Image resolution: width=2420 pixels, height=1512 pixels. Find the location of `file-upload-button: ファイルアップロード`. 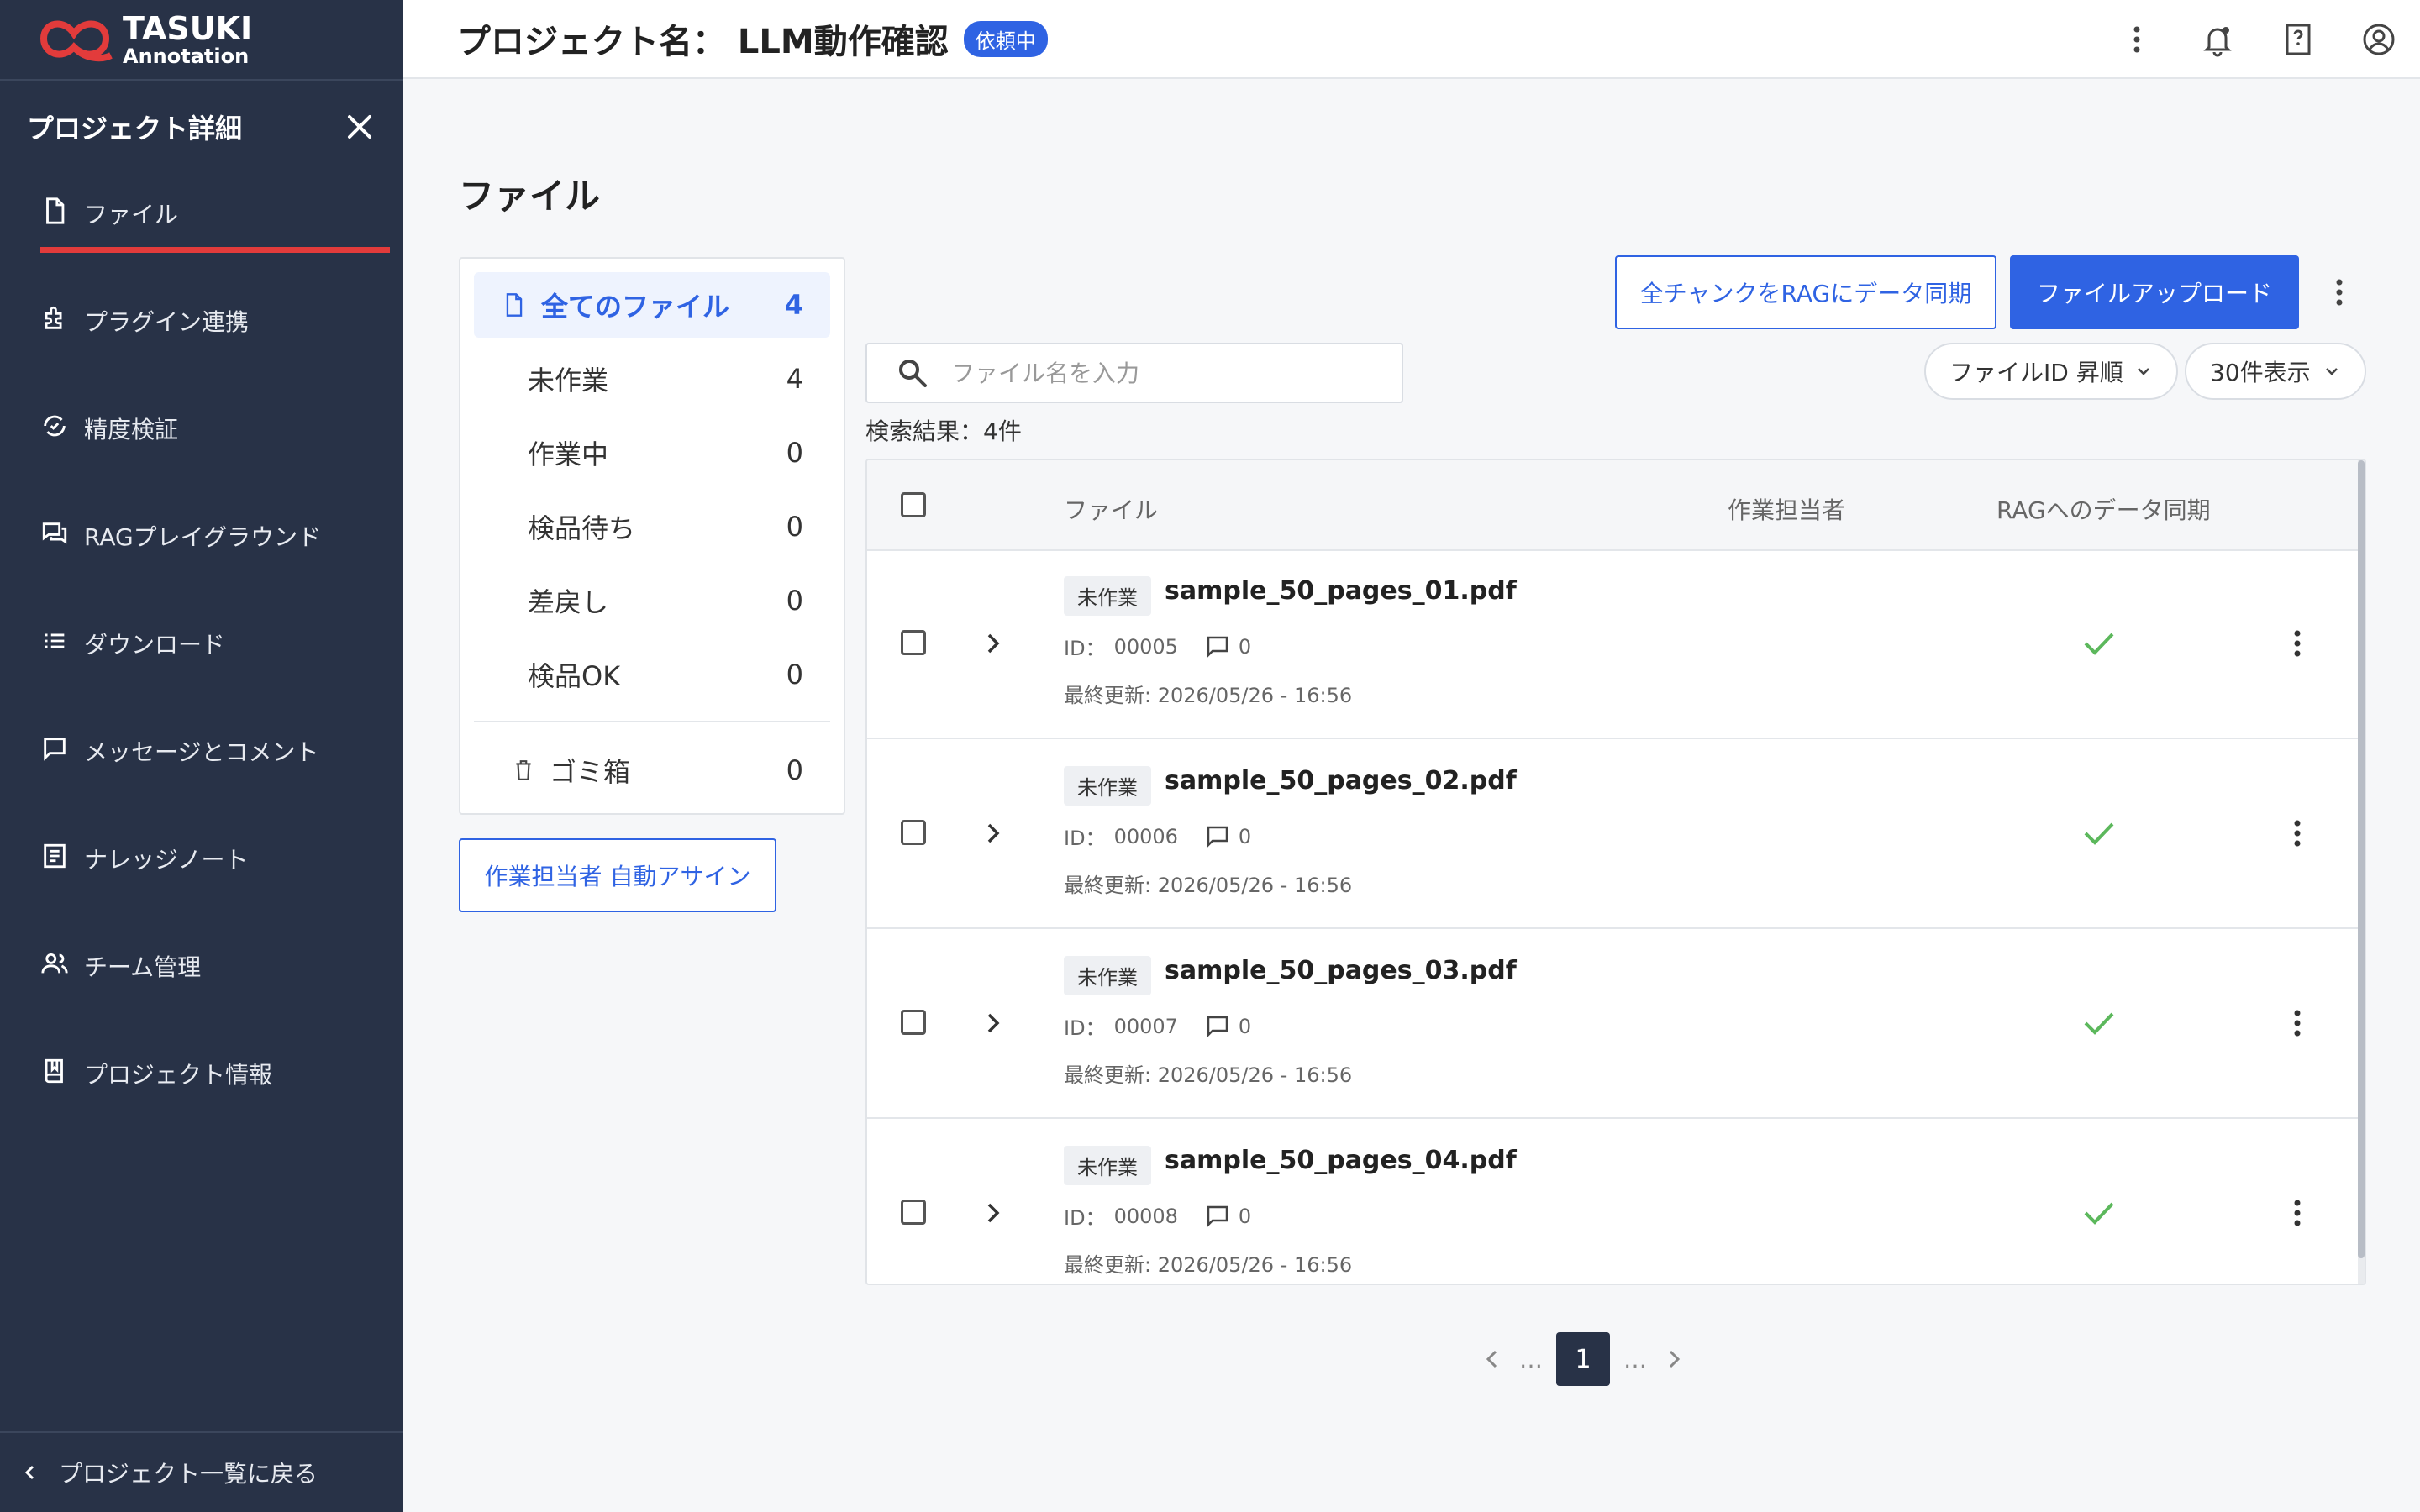

file-upload-button: ファイルアップロード is located at coordinates (2154, 292).